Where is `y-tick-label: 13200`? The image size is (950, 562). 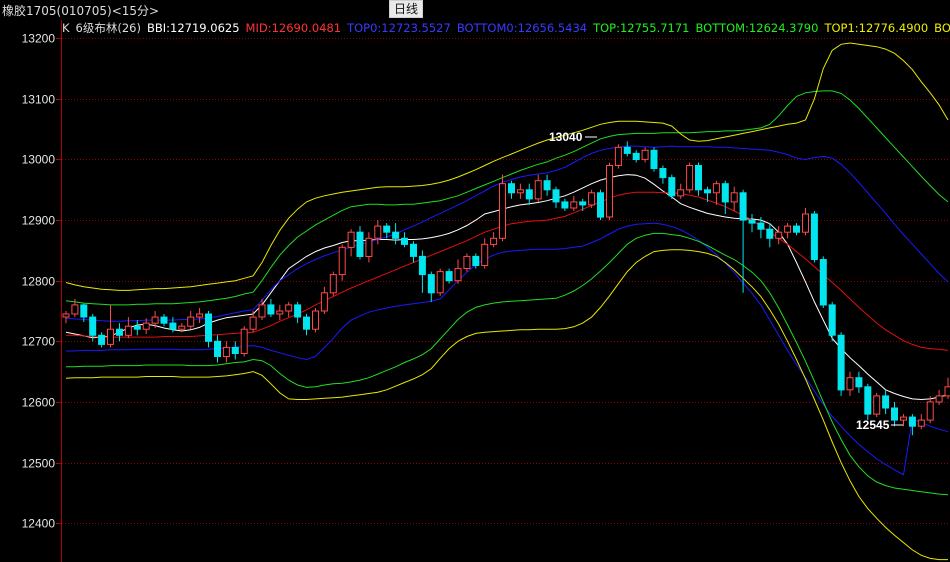 y-tick-label: 13200 is located at coordinates (39, 39).